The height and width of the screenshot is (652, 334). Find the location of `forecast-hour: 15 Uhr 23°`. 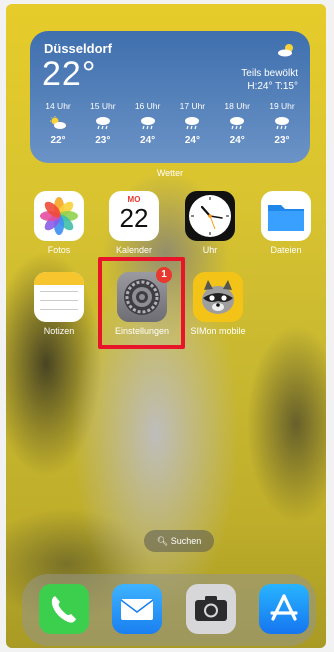

forecast-hour: 15 Uhr 23° is located at coordinates (103, 123).